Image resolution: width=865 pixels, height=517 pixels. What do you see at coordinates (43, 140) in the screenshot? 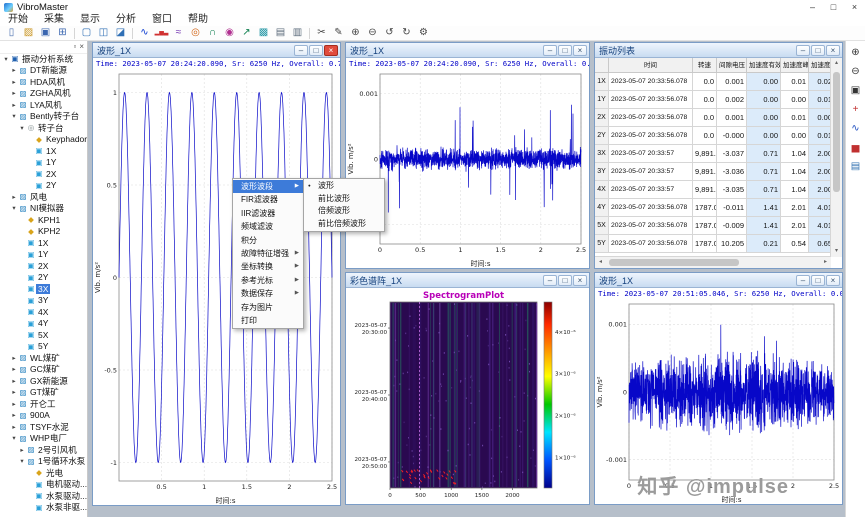
I see `tree-item-Keyphador: ◆ Keyphador` at bounding box center [43, 140].